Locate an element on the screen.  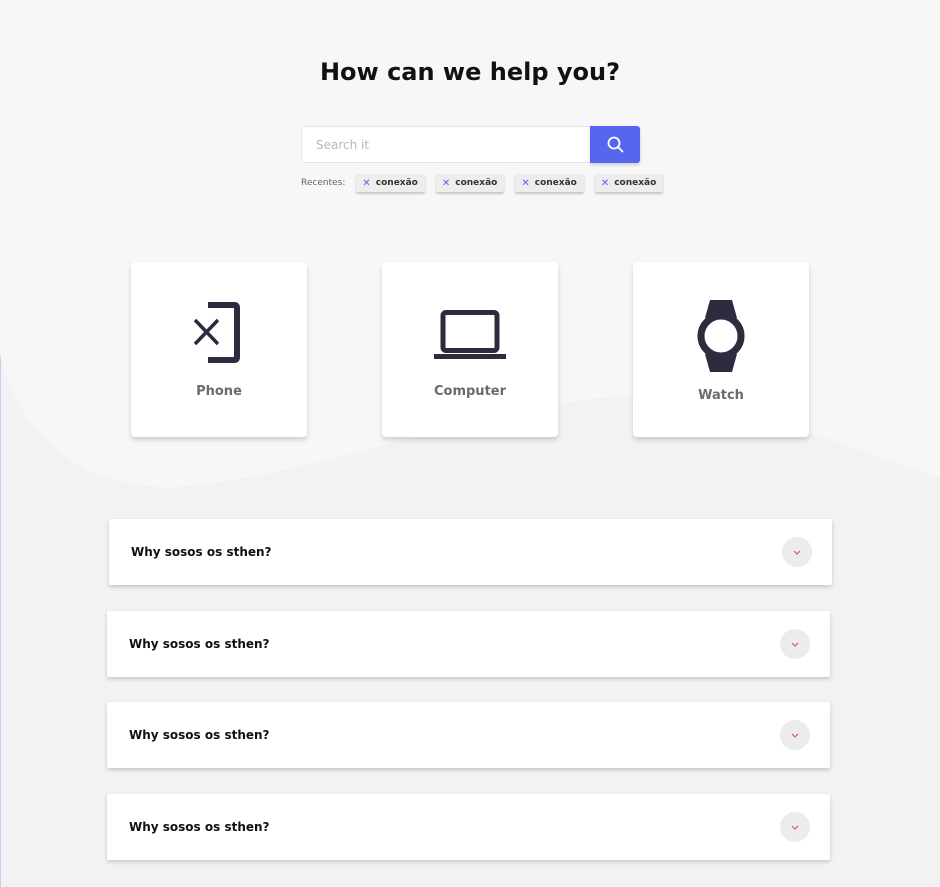
category-label: Computer is located at coordinates (470, 391).